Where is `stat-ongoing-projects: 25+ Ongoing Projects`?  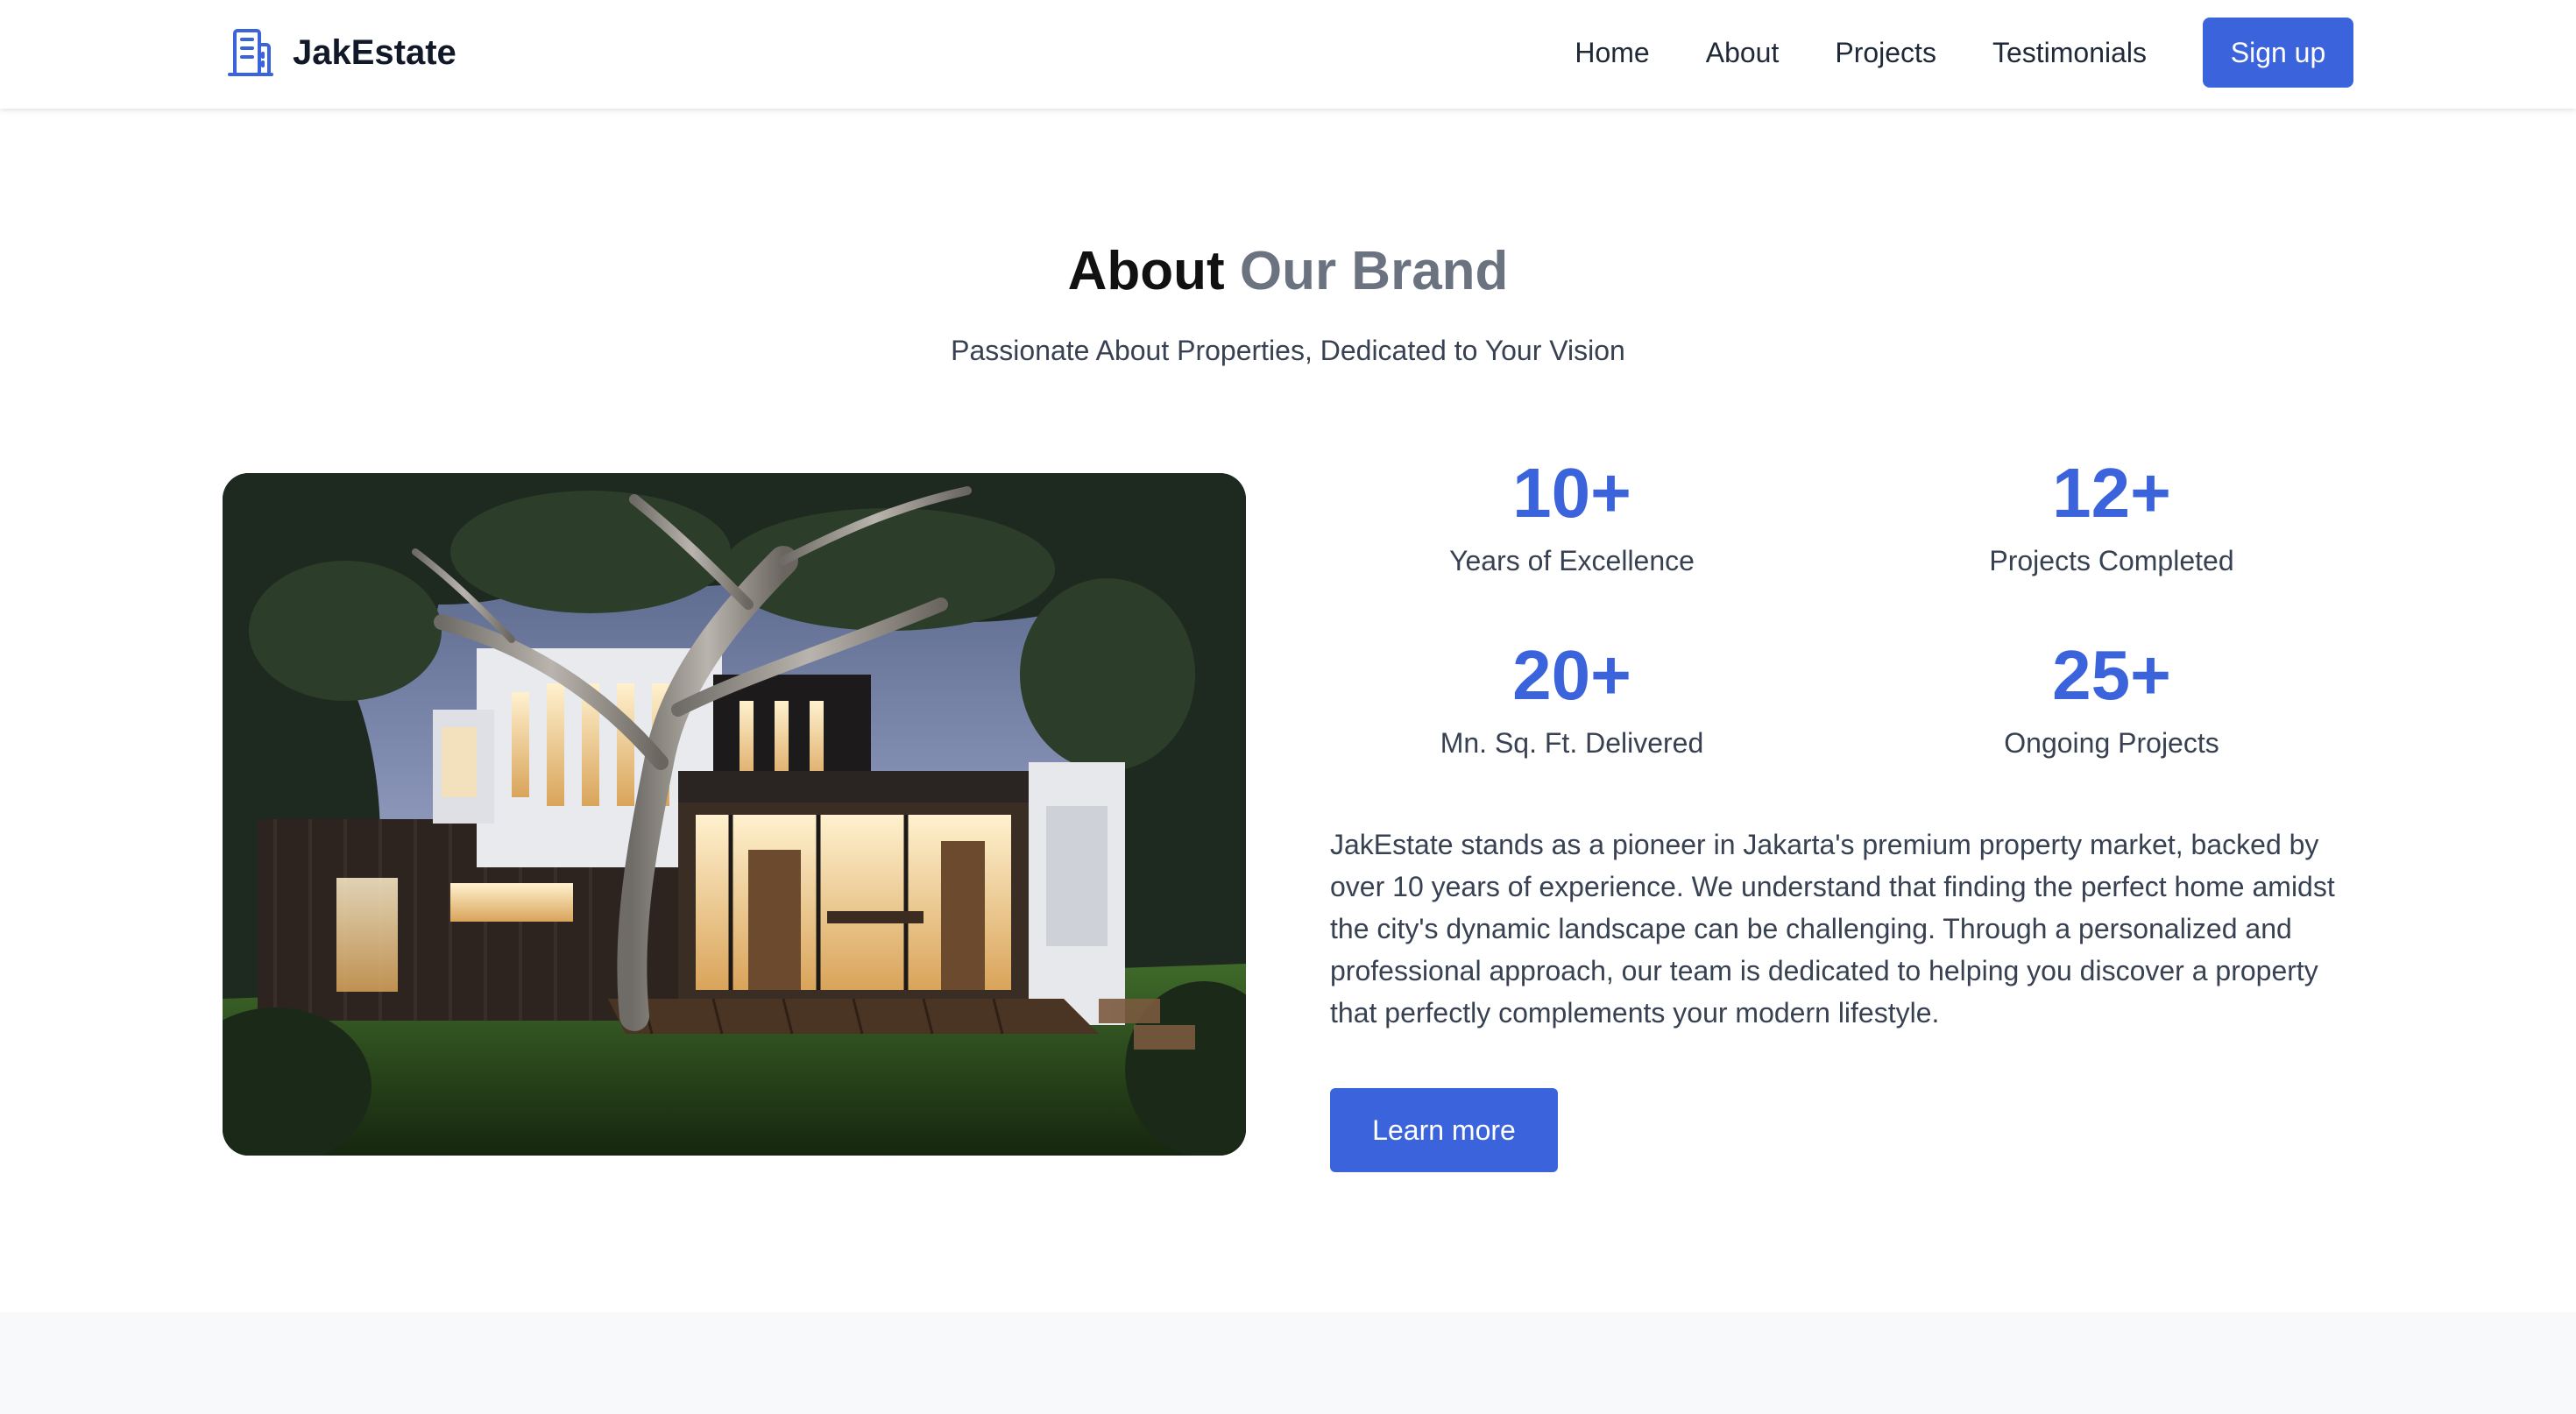
stat-ongoing-projects: 25+ Ongoing Projects is located at coordinates (2111, 698).